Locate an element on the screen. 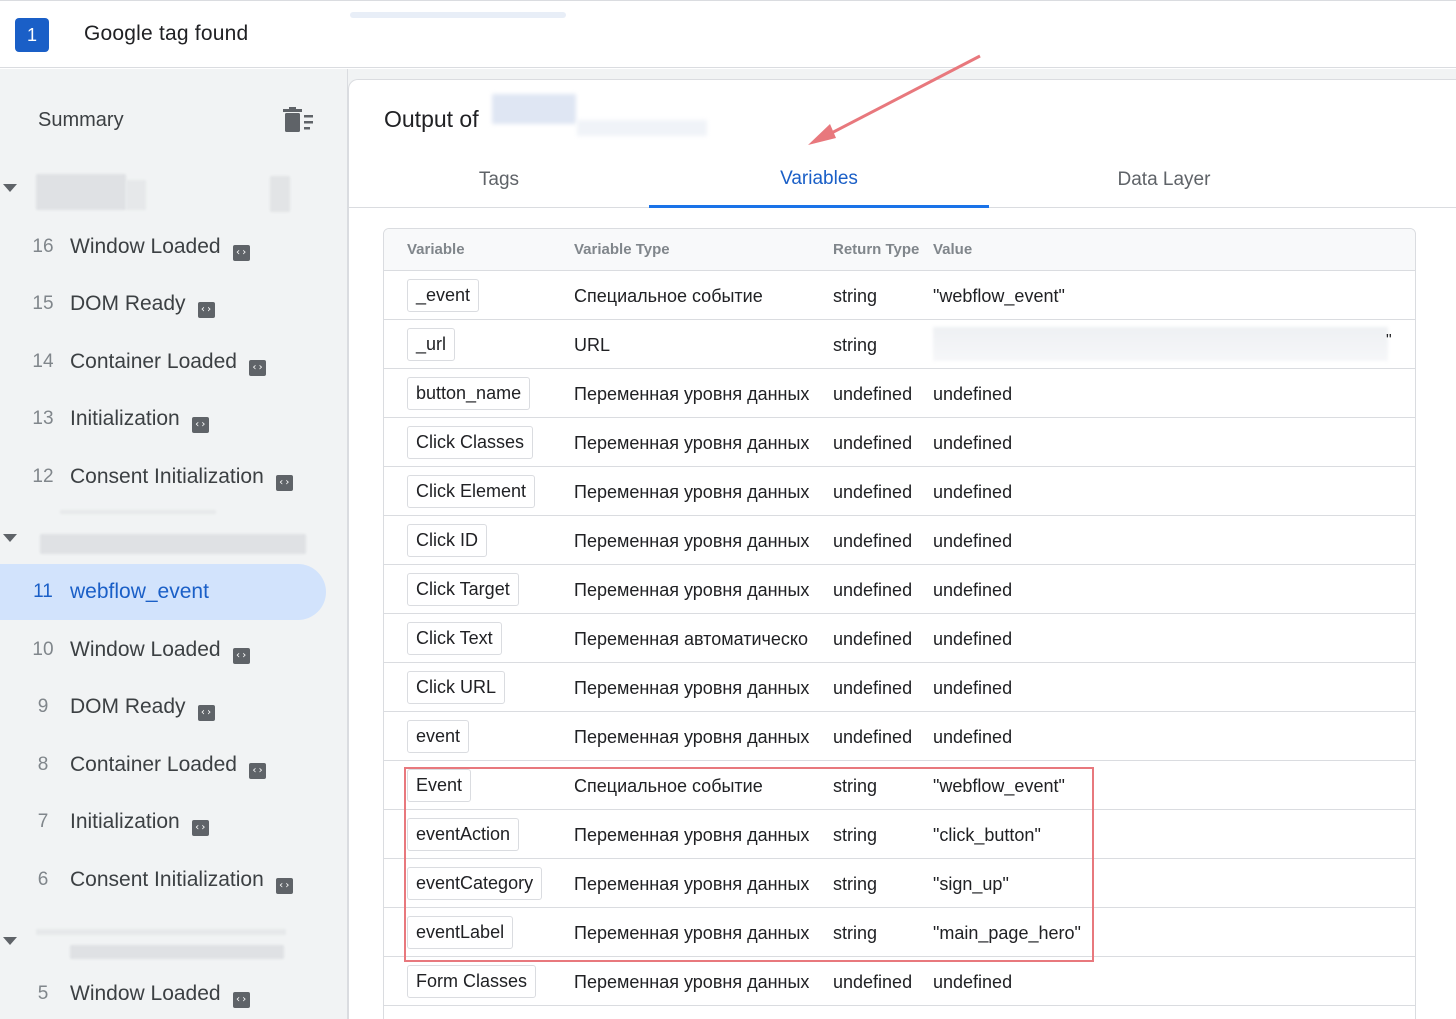 The height and width of the screenshot is (1019, 1456). variable-name-chip: Click Element is located at coordinates (471, 491).